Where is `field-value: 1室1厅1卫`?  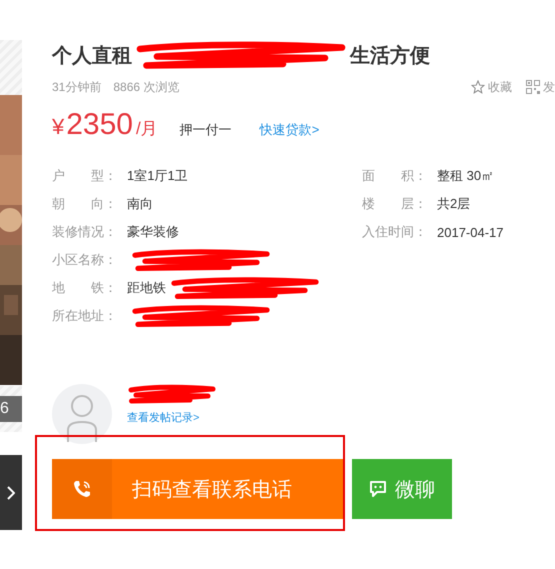
field-value: 1室1厅1卫 is located at coordinates (157, 176).